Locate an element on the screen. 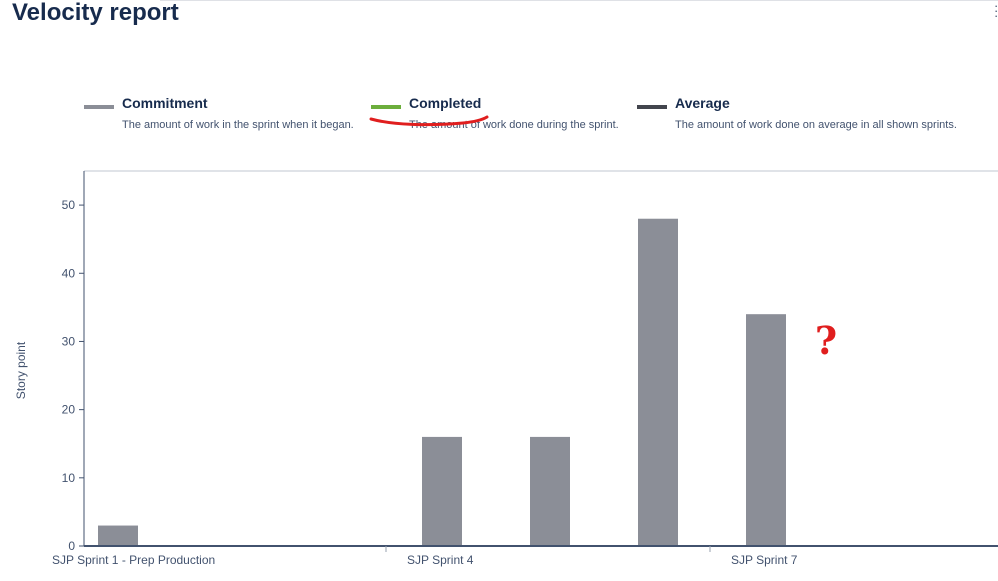 This screenshot has height=581, width=998. y-tick-label: 0 is located at coordinates (71, 546).